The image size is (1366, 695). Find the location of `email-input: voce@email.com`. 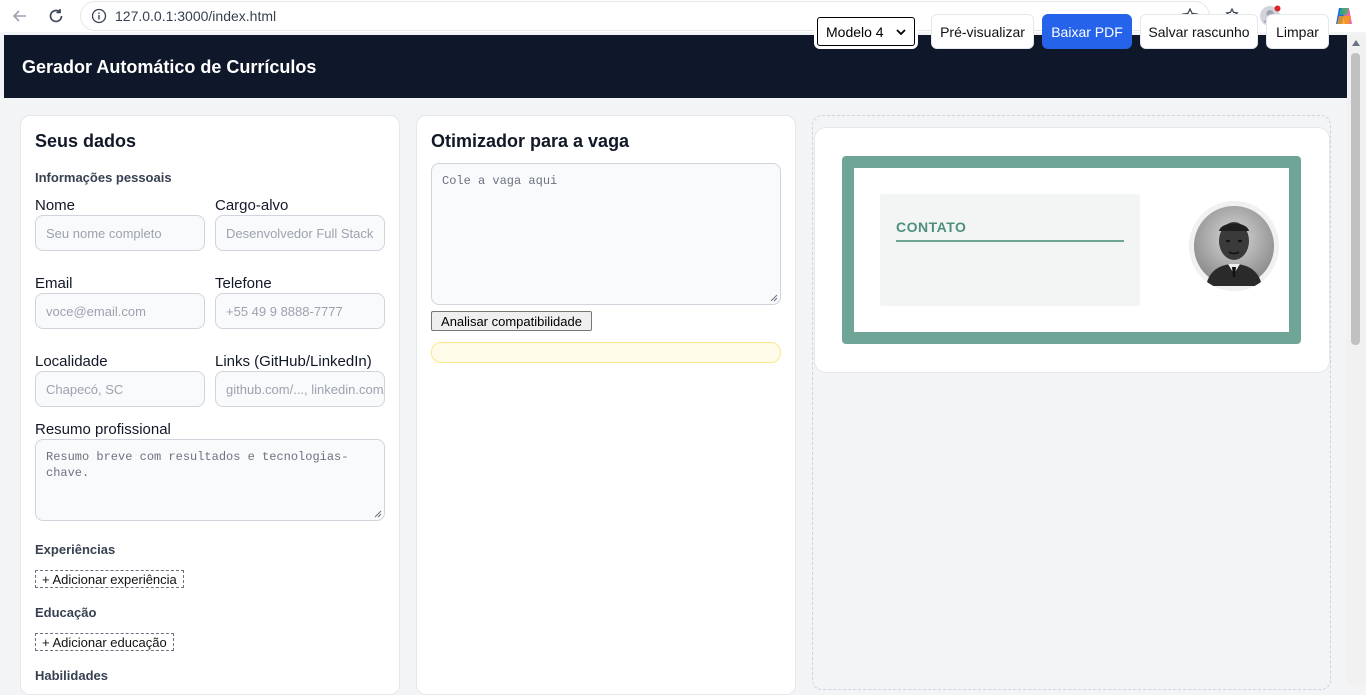

email-input: voce@email.com is located at coordinates (120, 311).